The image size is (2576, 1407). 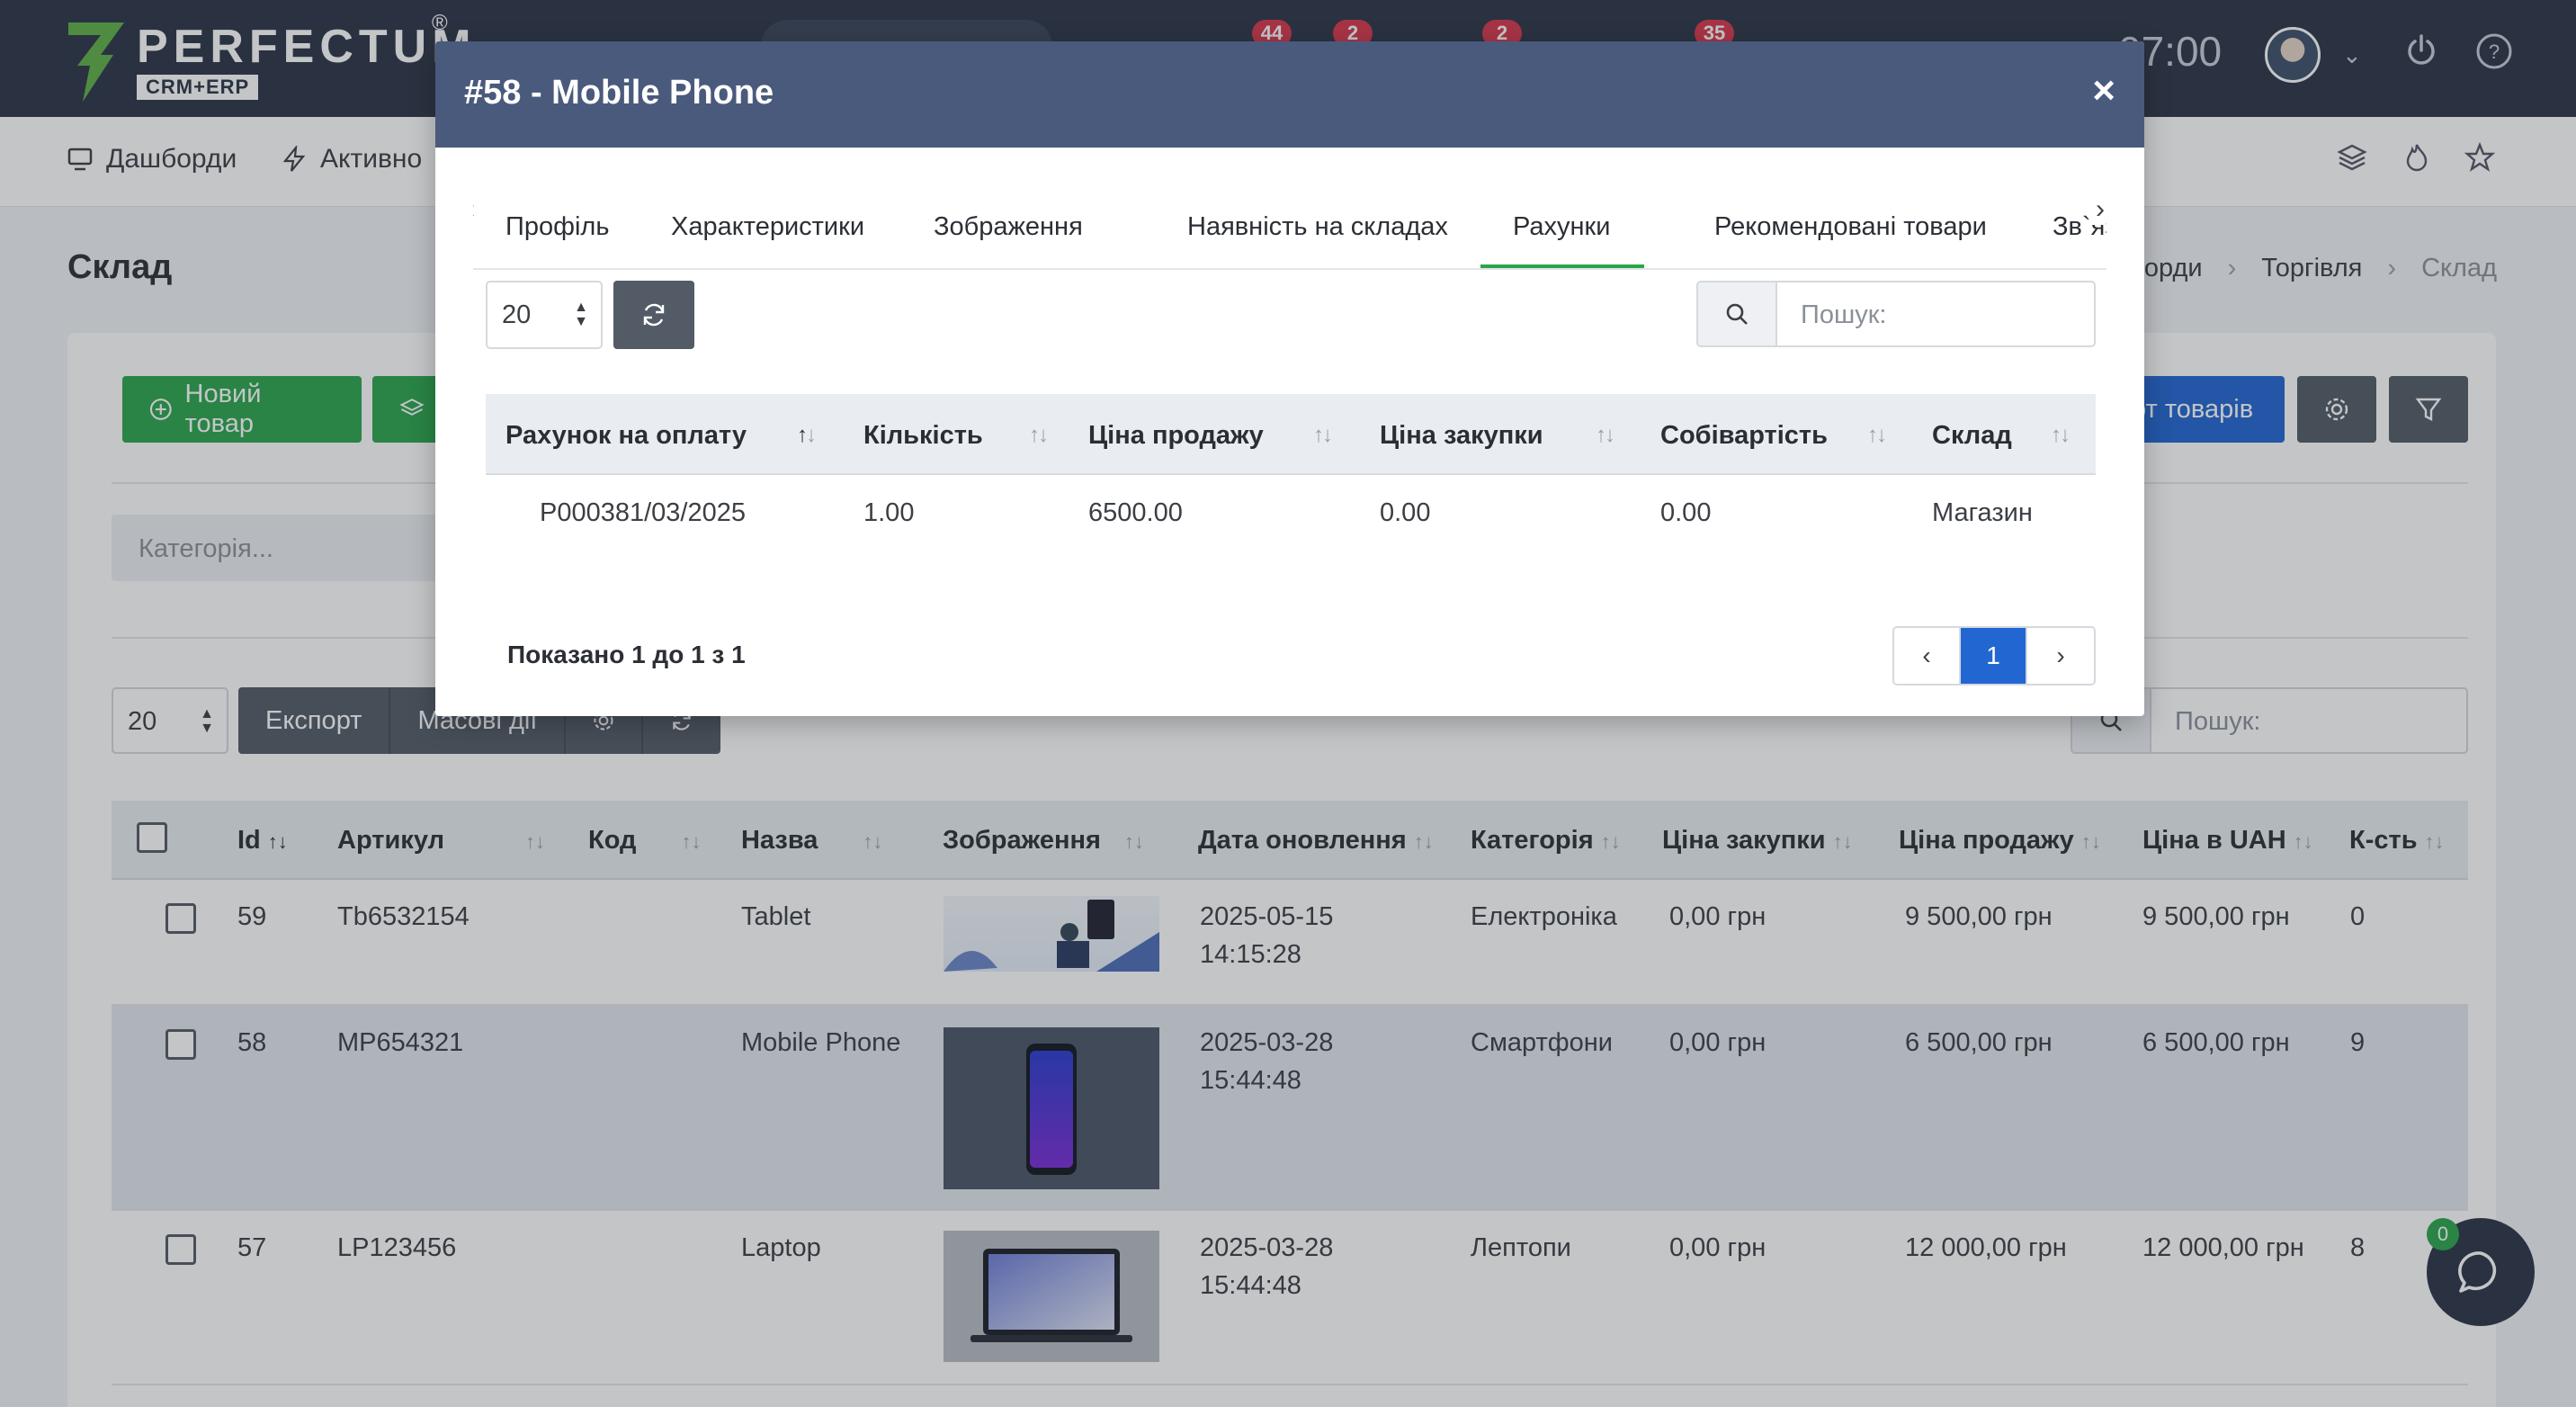 I want to click on tab-characteristics: Характеристики, so click(x=767, y=227).